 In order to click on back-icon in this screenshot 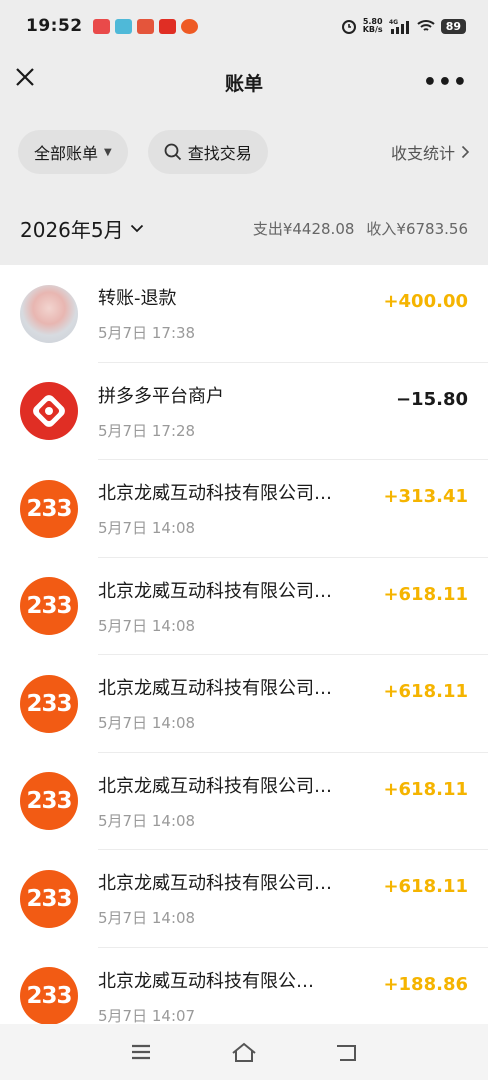, I will do `click(347, 1052)`.